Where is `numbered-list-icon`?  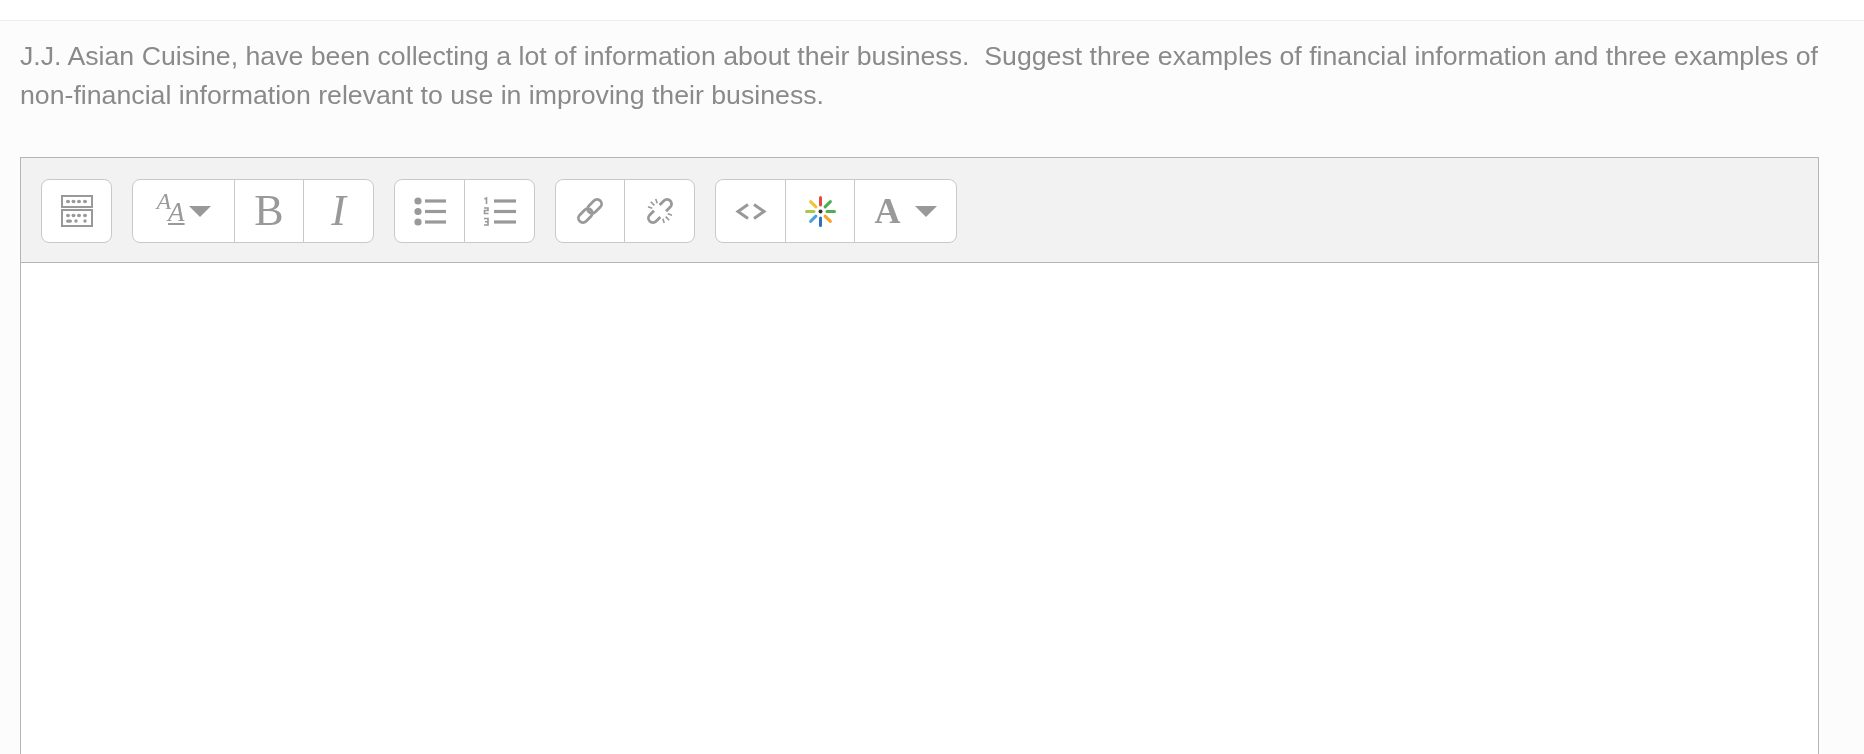 numbered-list-icon is located at coordinates (499, 211).